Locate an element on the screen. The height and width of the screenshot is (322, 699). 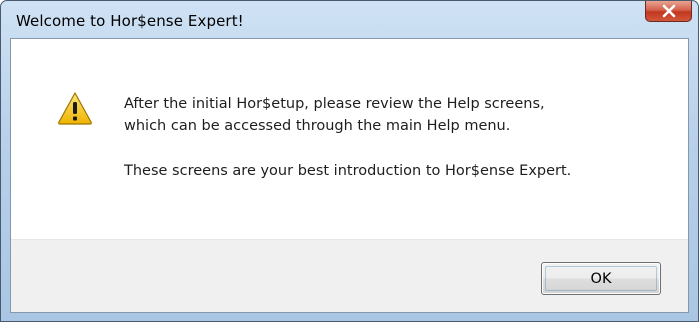
title-bar: Welcome to Hor$ense Expert! is located at coordinates (349, 20).